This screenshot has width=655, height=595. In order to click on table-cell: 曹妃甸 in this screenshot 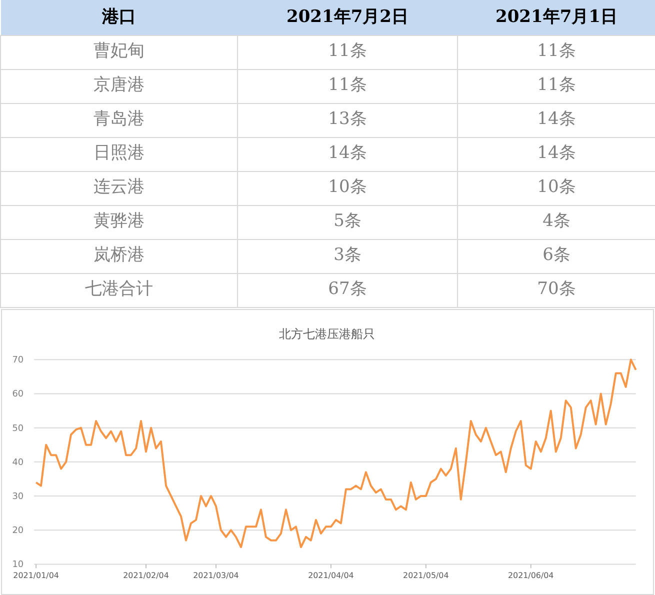, I will do `click(119, 52)`.